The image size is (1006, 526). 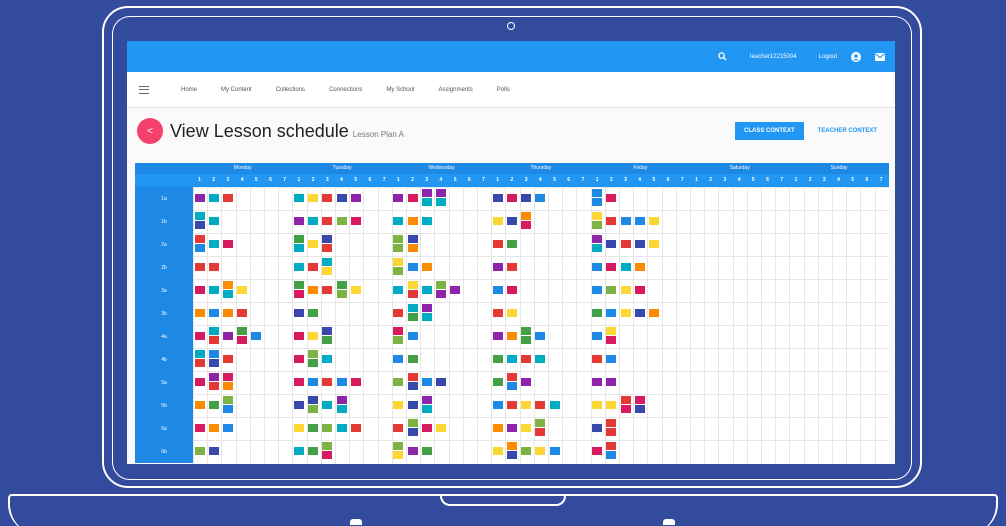 What do you see at coordinates (503, 90) in the screenshot?
I see `nav-item-polls: Polls` at bounding box center [503, 90].